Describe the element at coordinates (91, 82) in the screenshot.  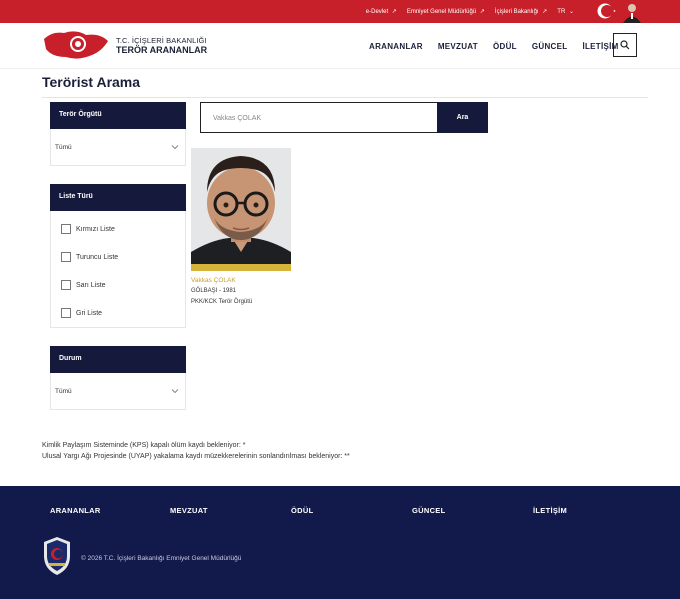
I see `page-title: Terörist Arama` at that location.